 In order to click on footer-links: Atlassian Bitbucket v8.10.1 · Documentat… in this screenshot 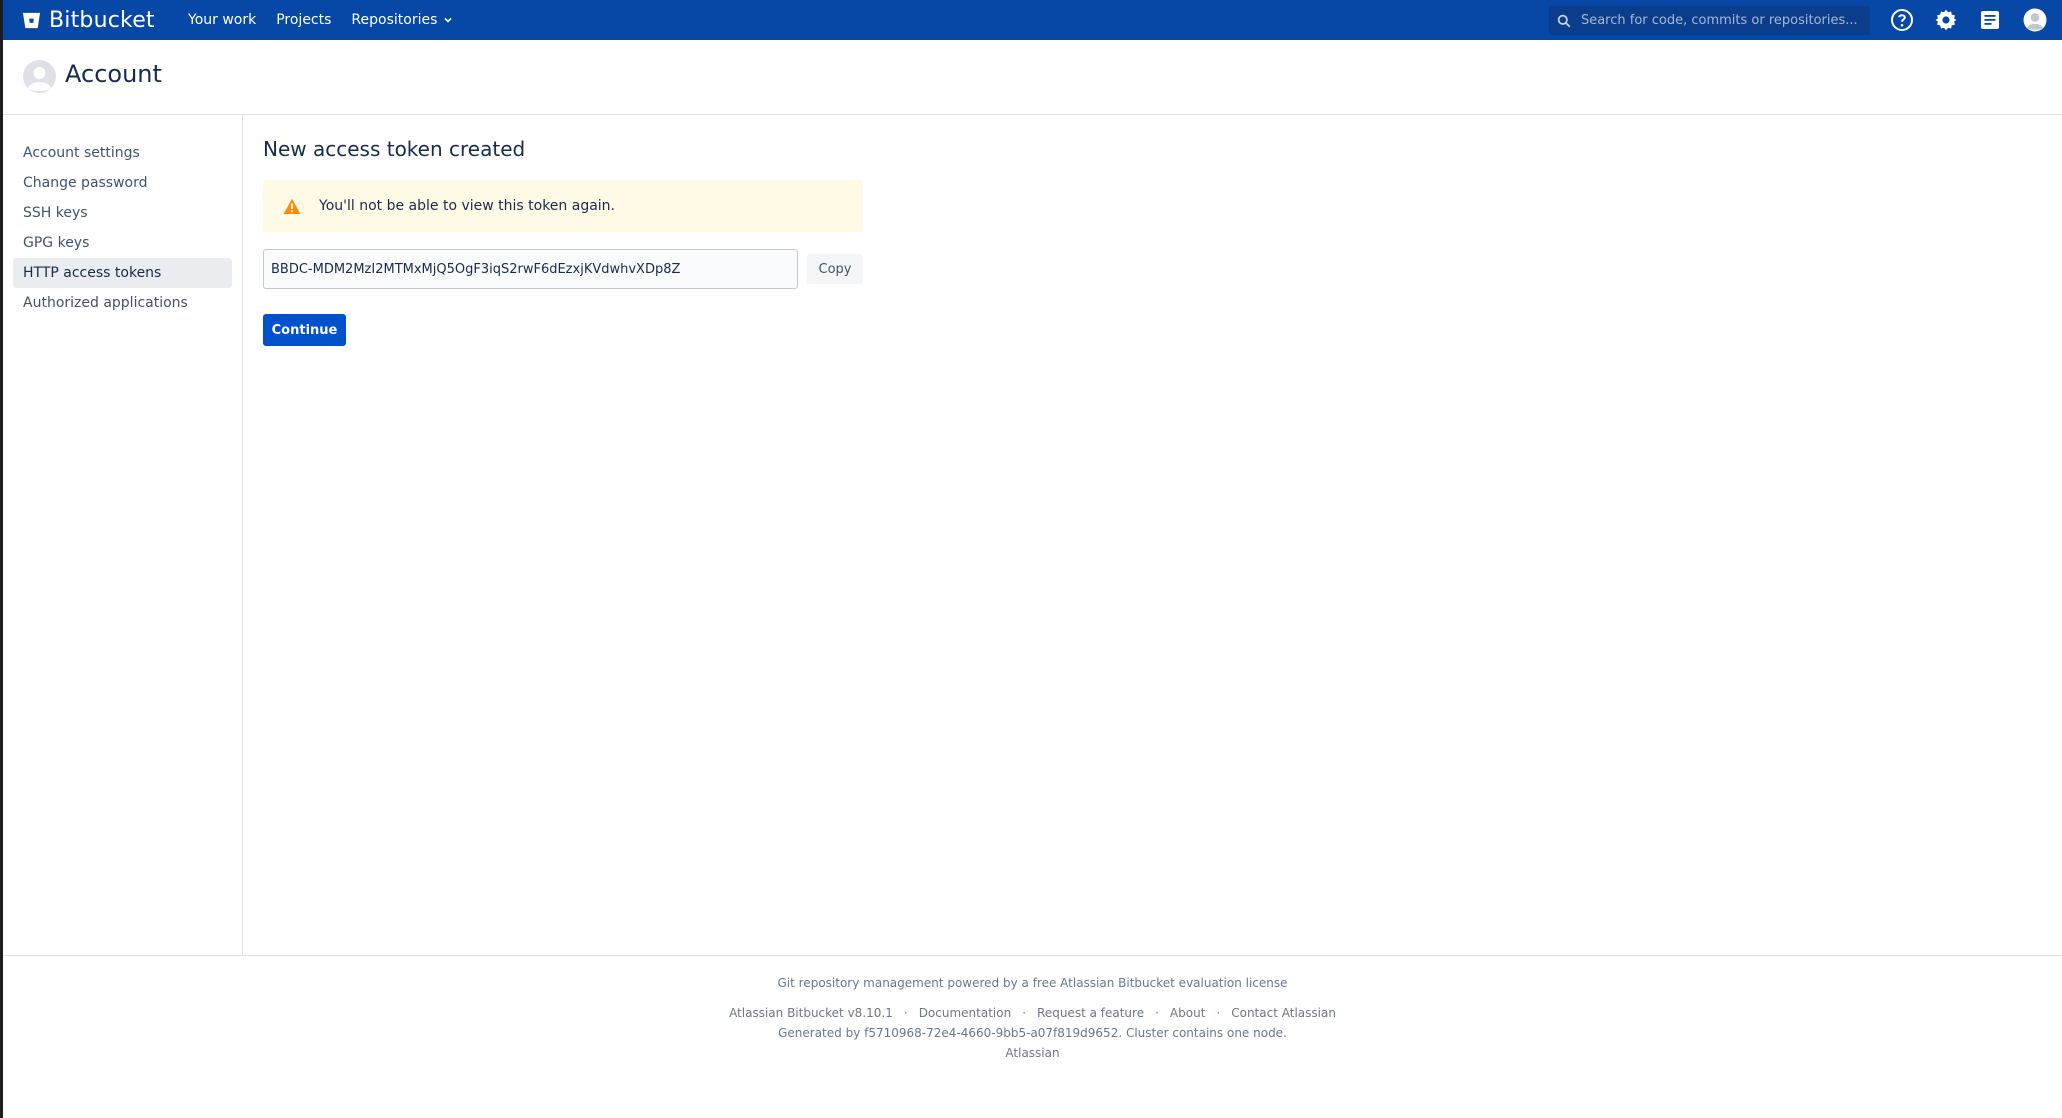, I will do `click(1032, 1013)`.